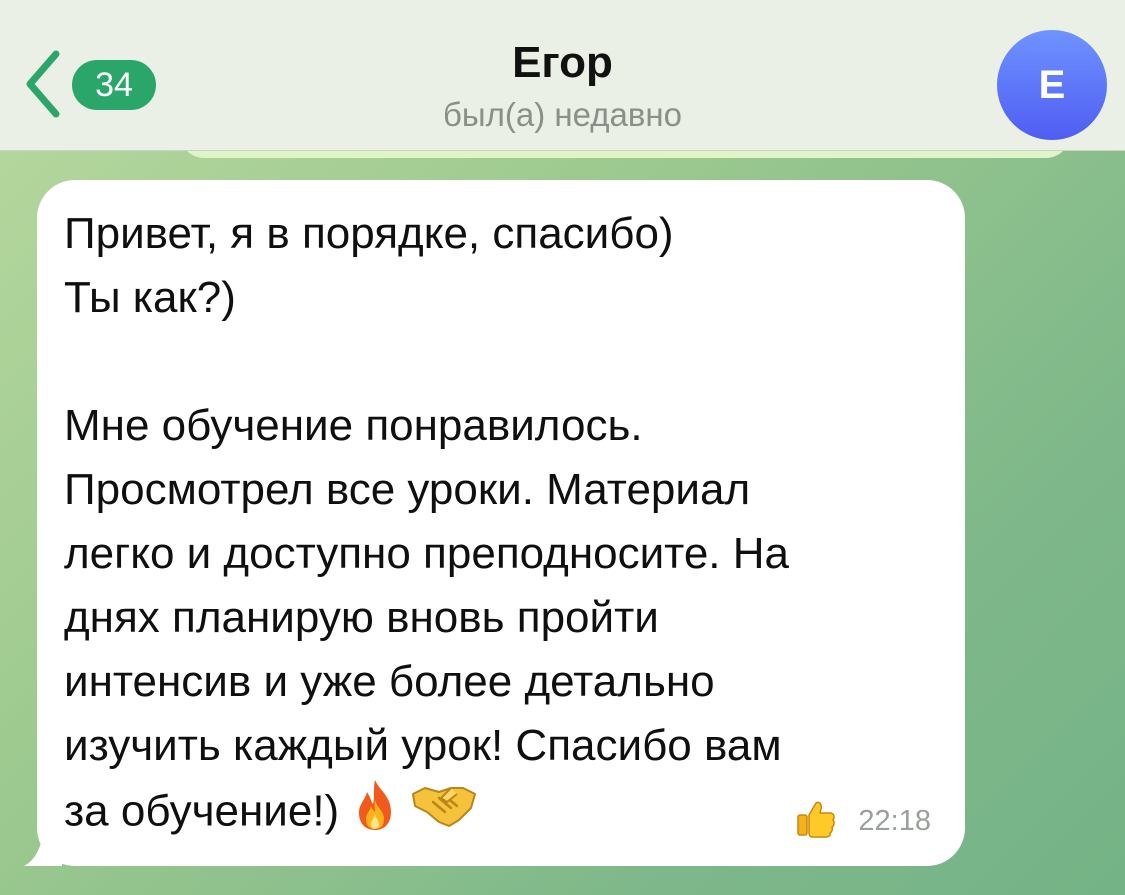 This screenshot has height=895, width=1125. I want to click on message-line: интенсив и уже более детально, so click(389, 681).